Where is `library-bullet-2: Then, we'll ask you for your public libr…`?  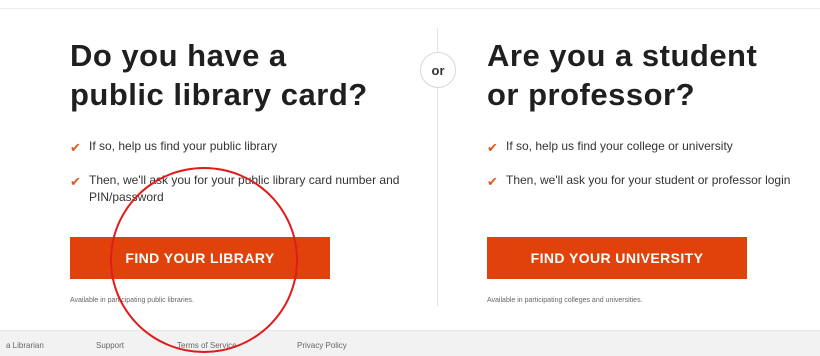
library-bullet-2: Then, we'll ask you for your public libr… is located at coordinates (244, 188).